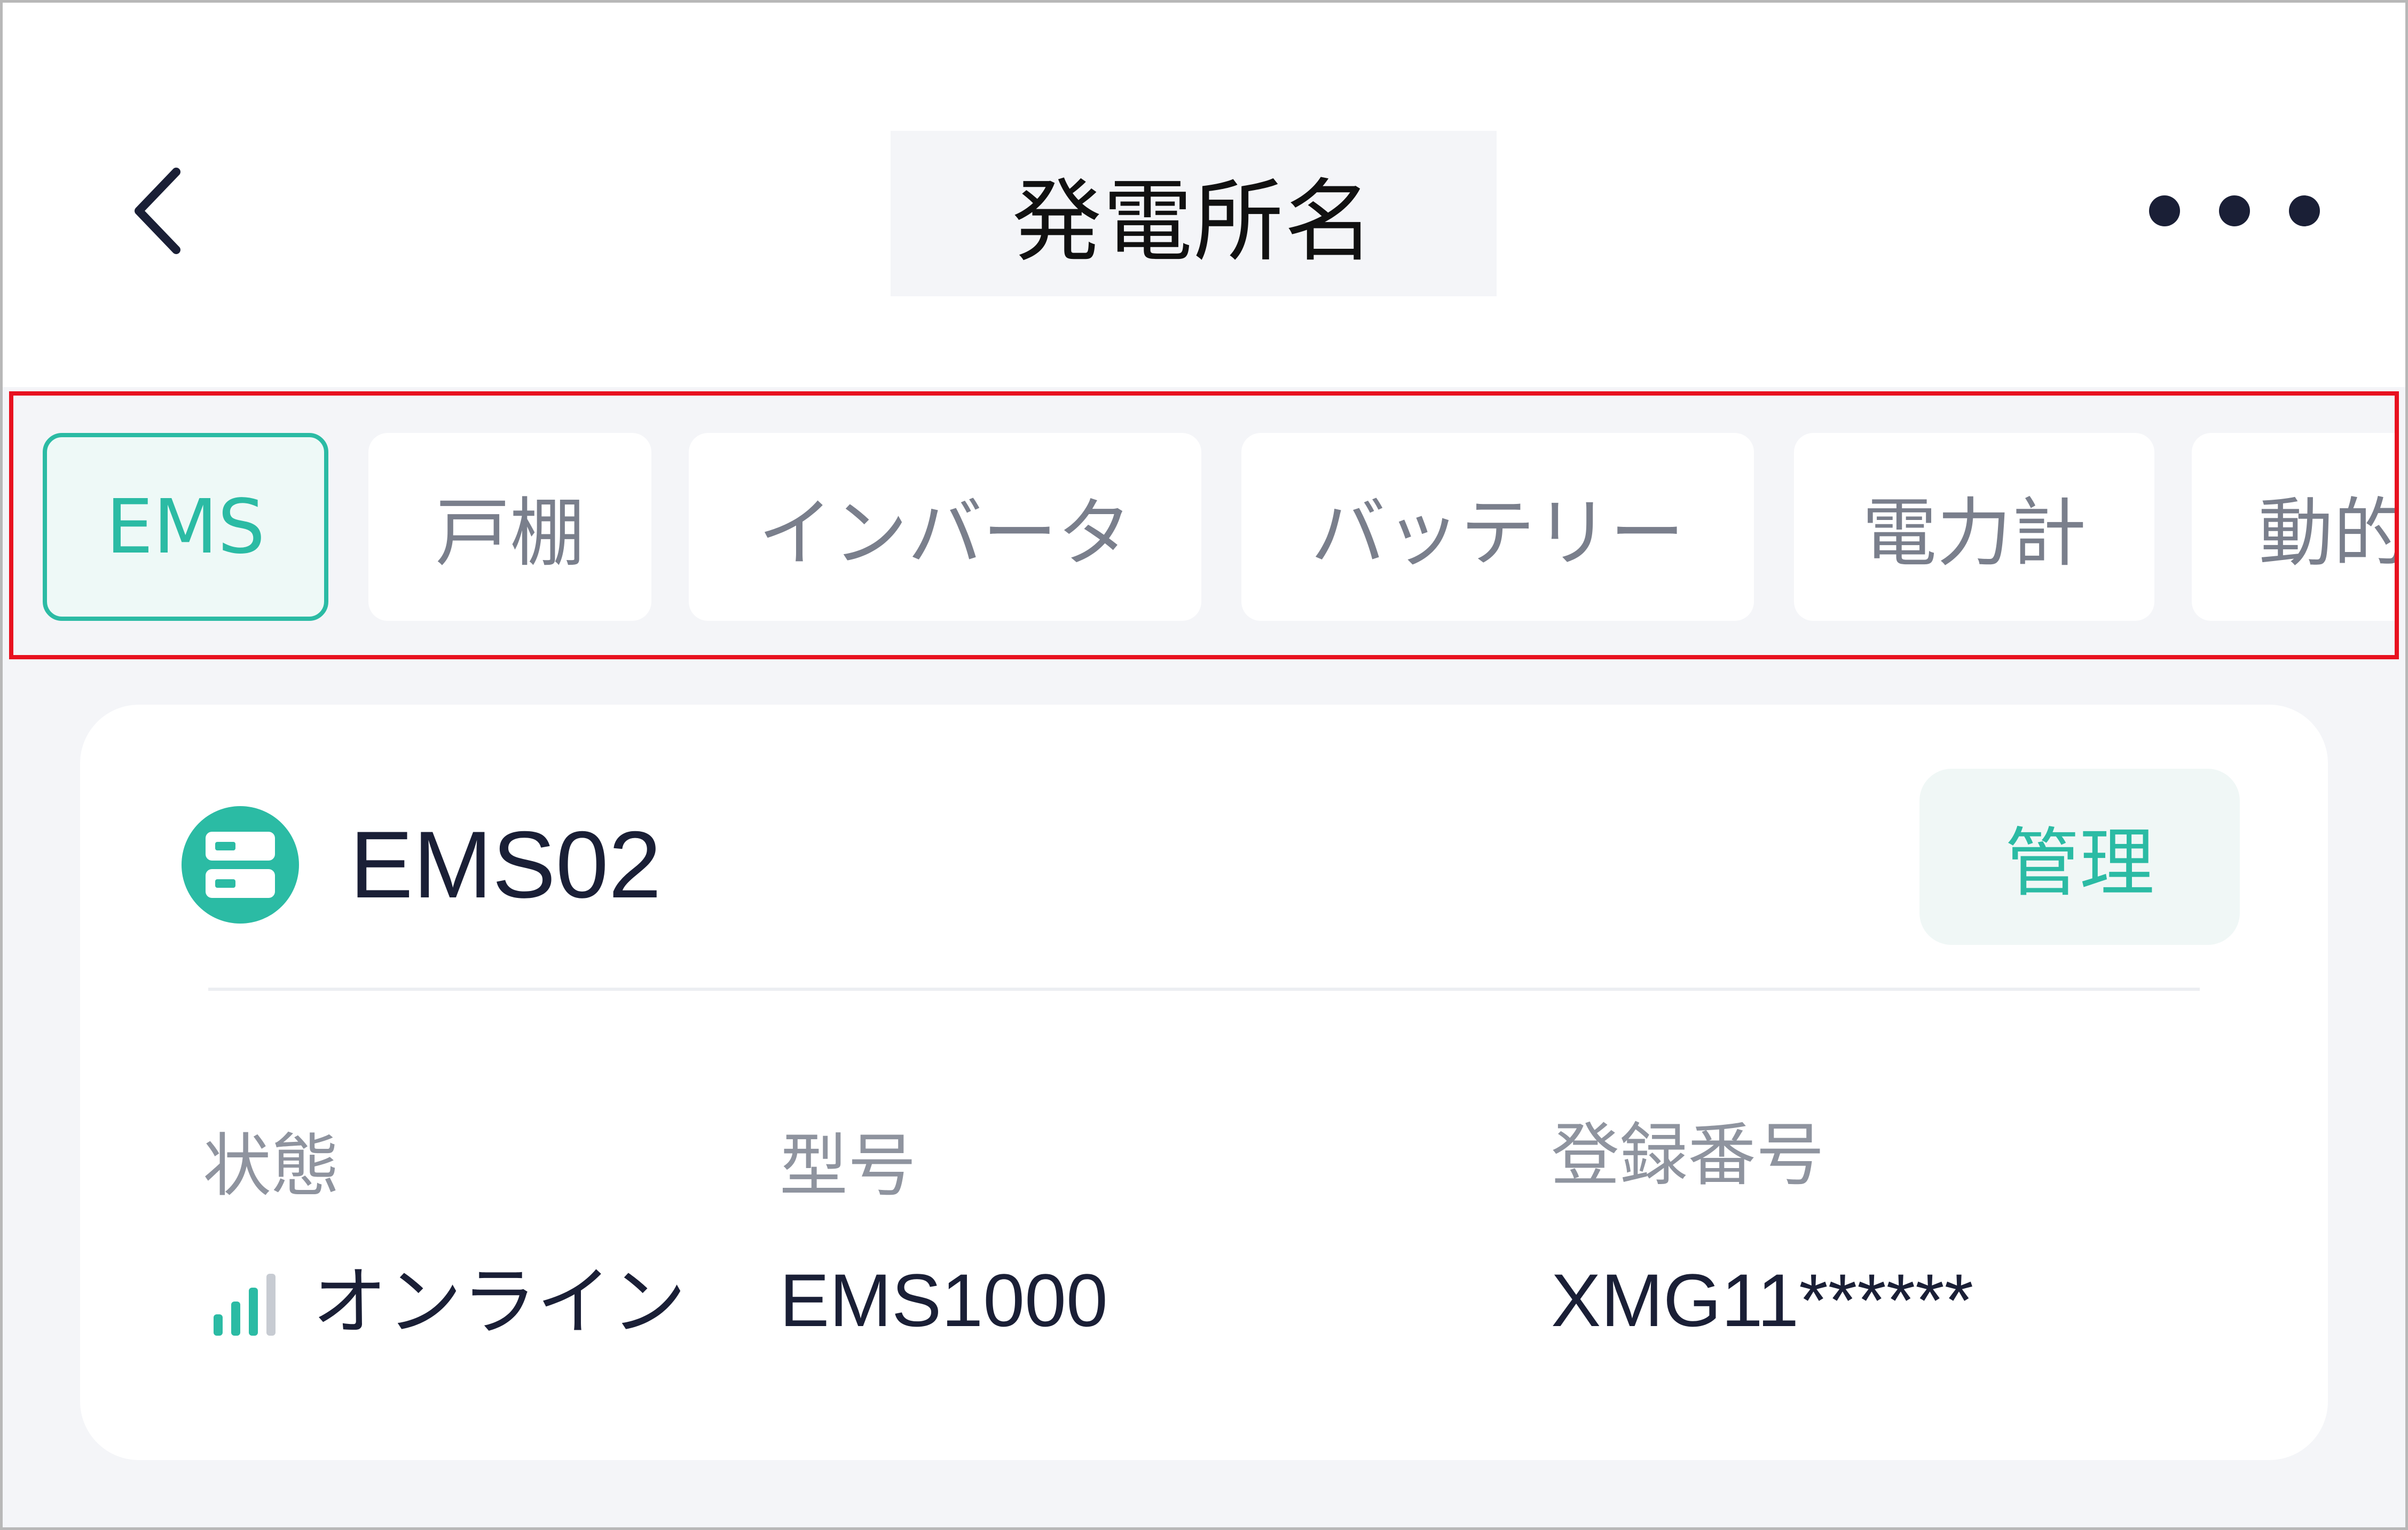  What do you see at coordinates (251, 1304) in the screenshot?
I see `signal-strength-icon` at bounding box center [251, 1304].